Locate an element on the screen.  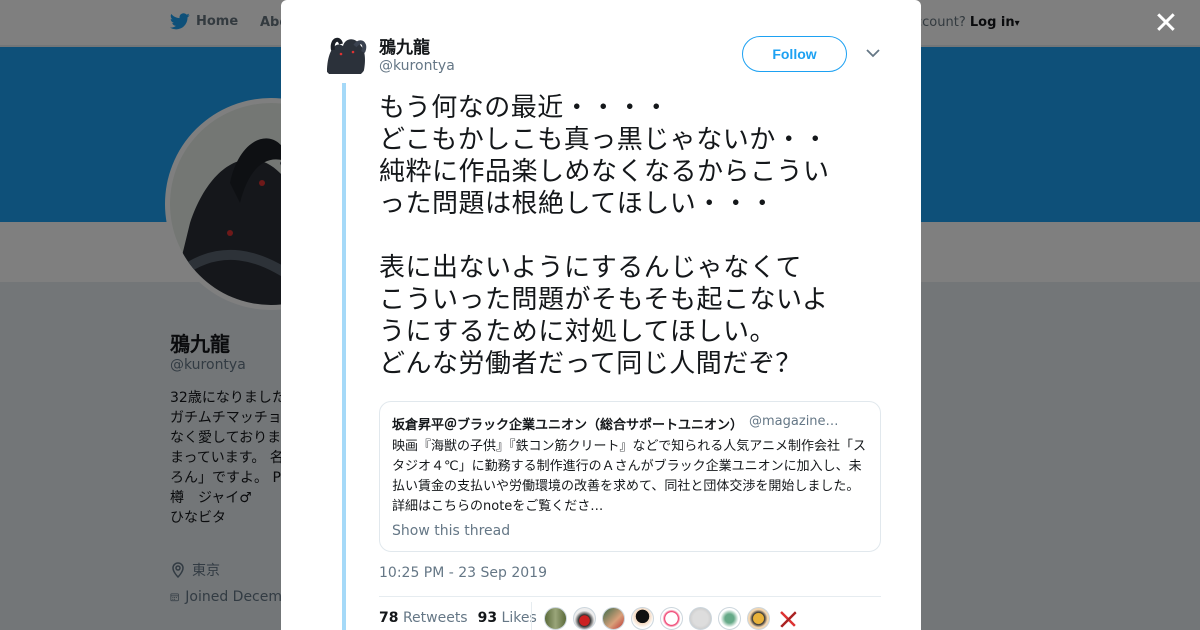
tweet-author-avatar is located at coordinates (345, 56).